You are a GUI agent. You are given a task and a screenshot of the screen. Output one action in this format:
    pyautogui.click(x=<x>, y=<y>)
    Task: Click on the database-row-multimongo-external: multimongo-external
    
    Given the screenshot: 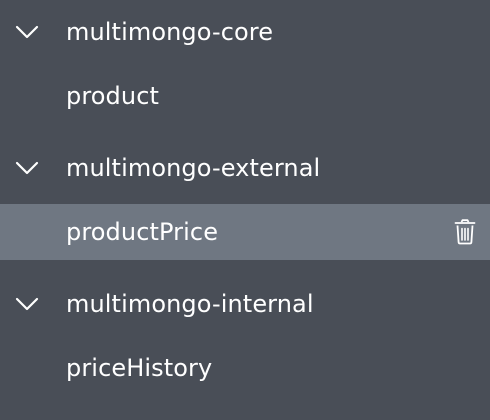 What is the action you would take?
    pyautogui.click(x=245, y=168)
    